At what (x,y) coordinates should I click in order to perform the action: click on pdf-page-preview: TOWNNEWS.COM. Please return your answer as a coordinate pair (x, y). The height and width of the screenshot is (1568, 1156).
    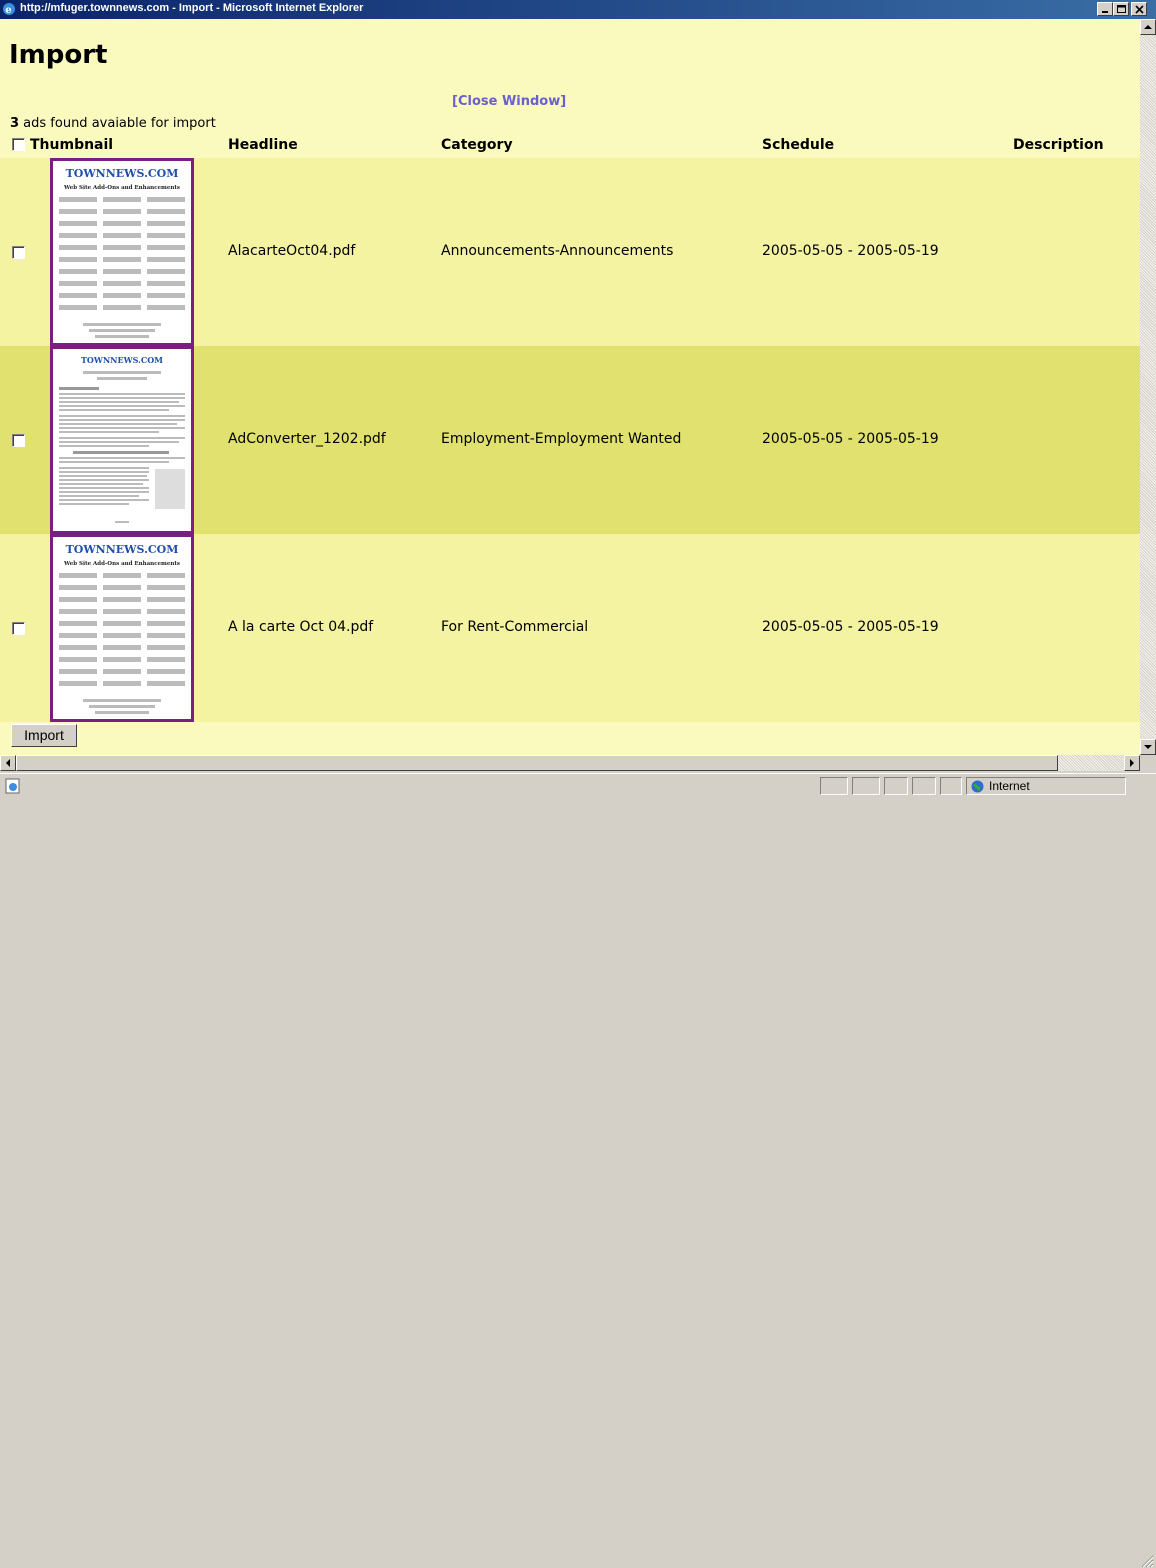
    Looking at the image, I should click on (122, 440).